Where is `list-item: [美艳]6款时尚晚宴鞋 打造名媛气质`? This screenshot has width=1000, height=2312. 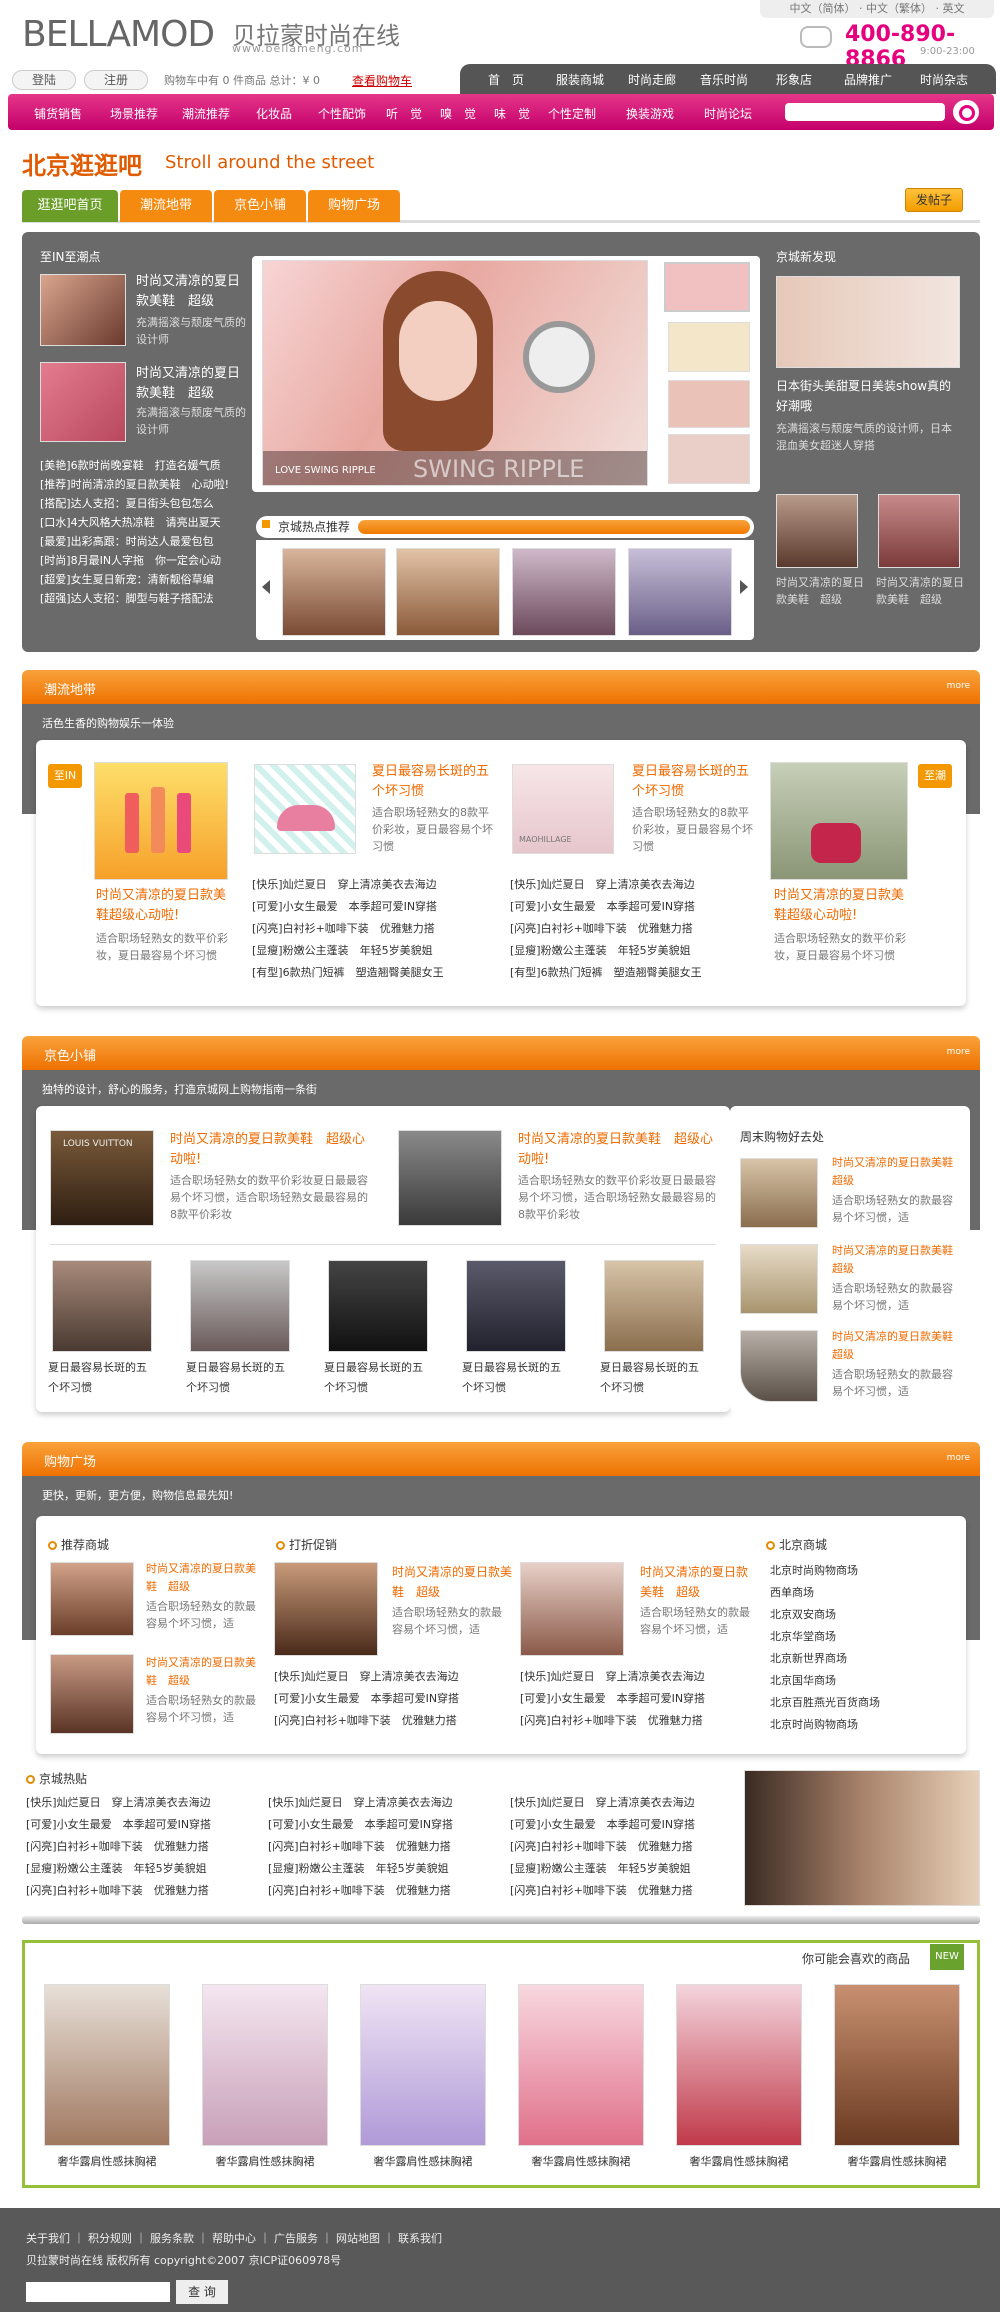
list-item: [美艳]6款时尚晚宴鞋 打造名媛气质 is located at coordinates (140, 465).